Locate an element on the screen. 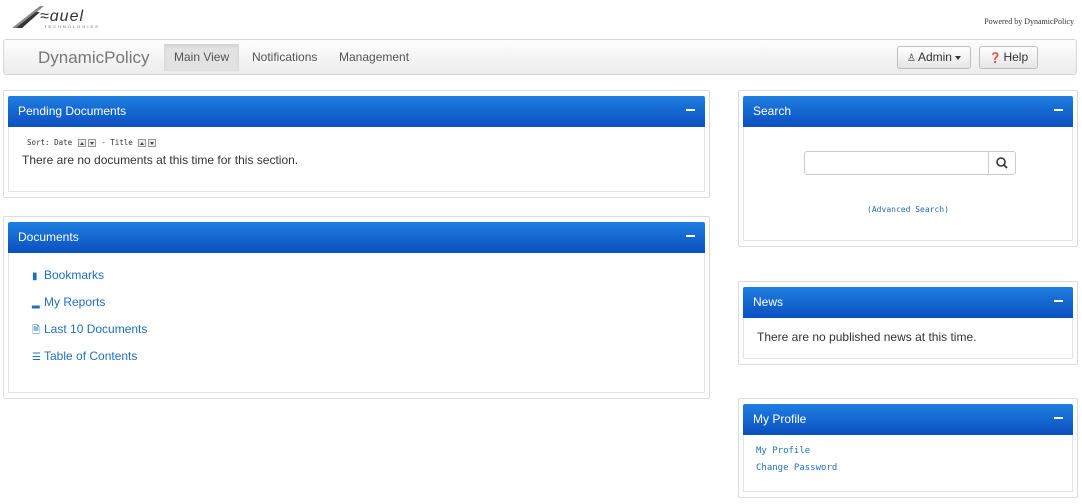 The height and width of the screenshot is (504, 1082). bookmark-icon: ▮ is located at coordinates (35, 276).